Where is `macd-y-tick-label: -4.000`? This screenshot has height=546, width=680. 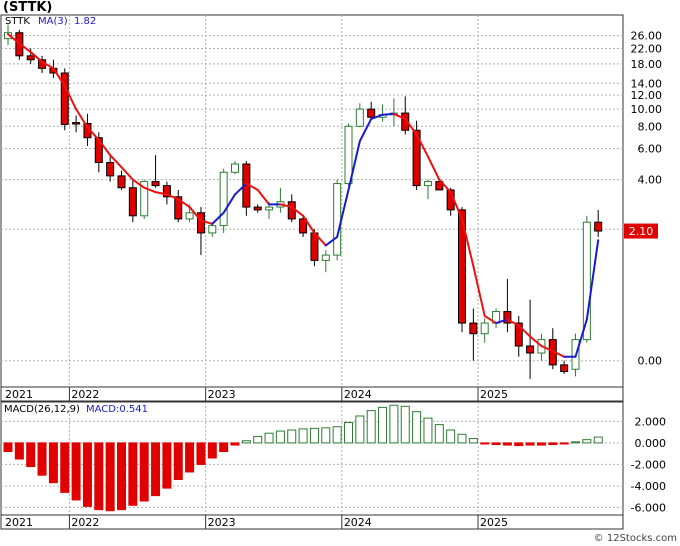 macd-y-tick-label: -4.000 is located at coordinates (648, 486).